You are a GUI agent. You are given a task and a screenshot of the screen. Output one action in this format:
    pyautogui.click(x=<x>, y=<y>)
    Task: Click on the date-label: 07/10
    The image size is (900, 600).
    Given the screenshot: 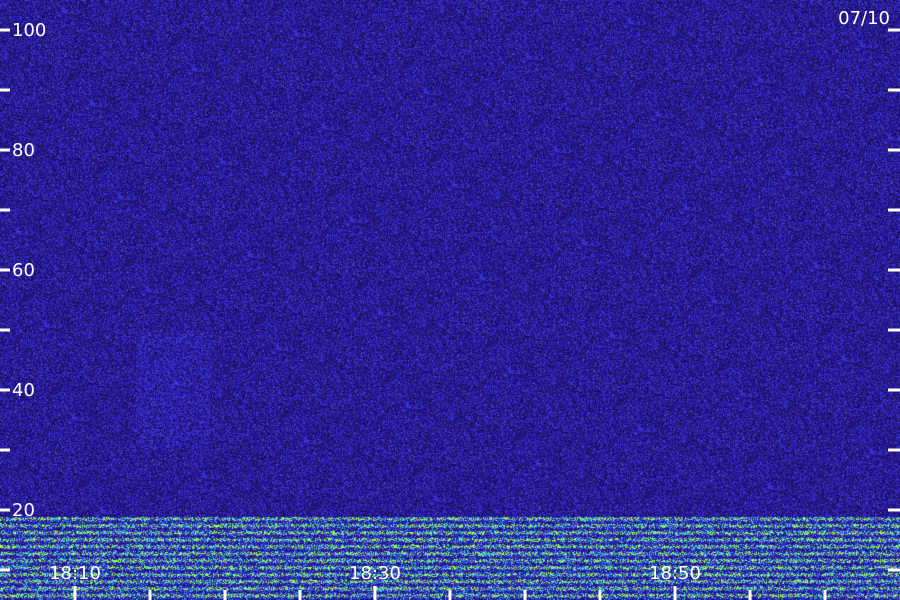 What is the action you would take?
    pyautogui.click(x=864, y=18)
    